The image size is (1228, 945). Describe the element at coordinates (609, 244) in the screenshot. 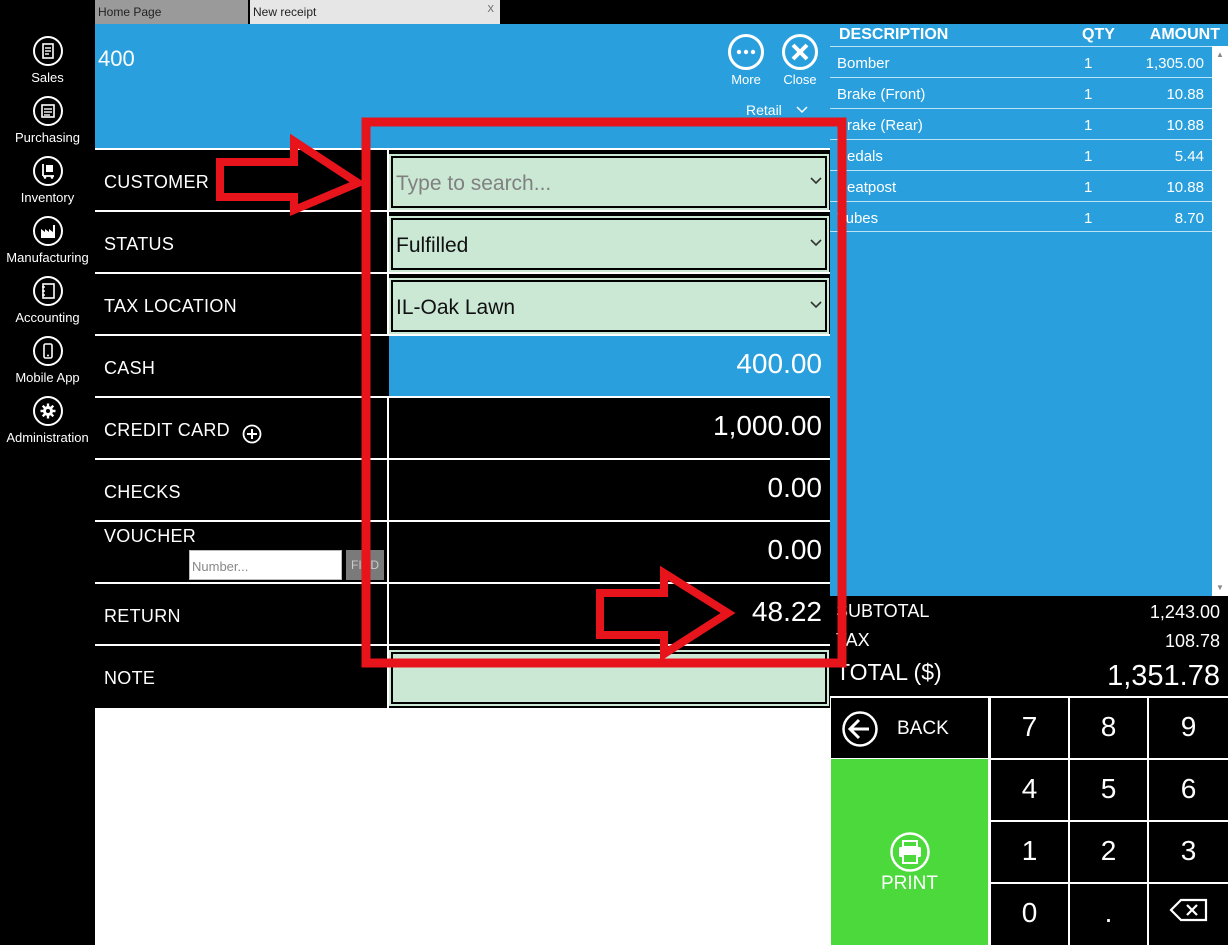

I see `status-dropdown: Fulfilled` at that location.